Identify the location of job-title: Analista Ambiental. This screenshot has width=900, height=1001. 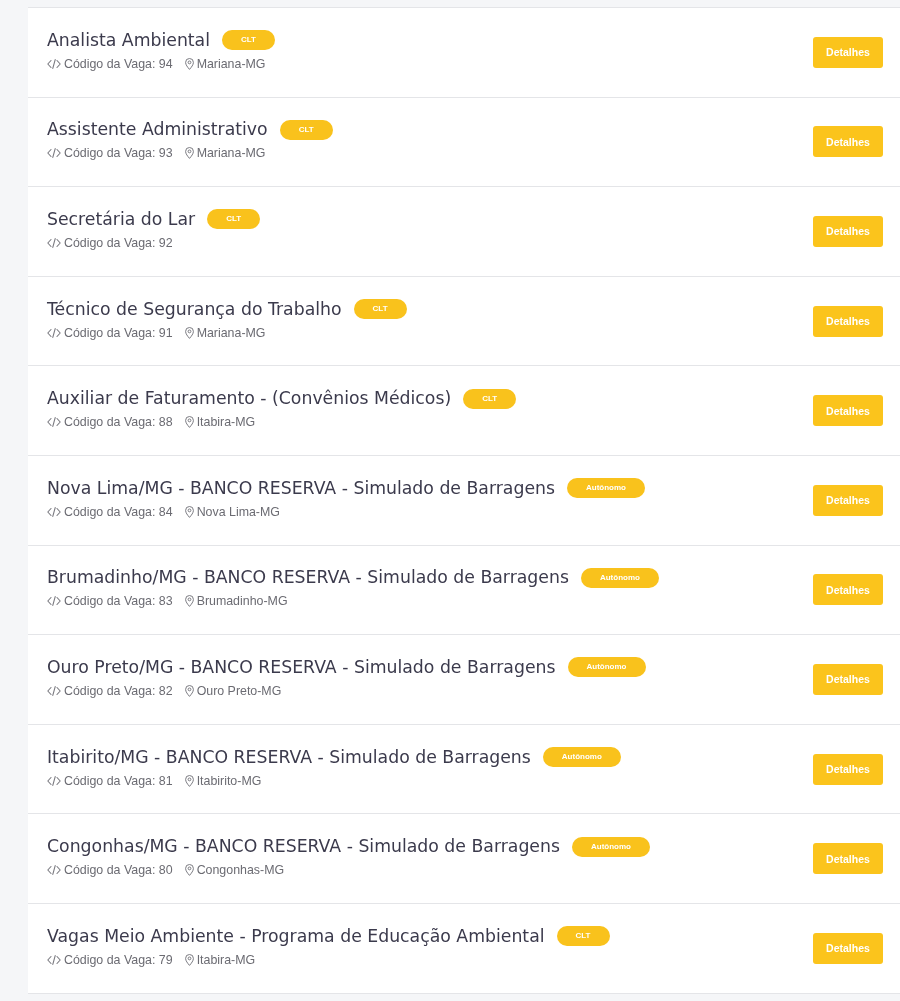
(128, 40).